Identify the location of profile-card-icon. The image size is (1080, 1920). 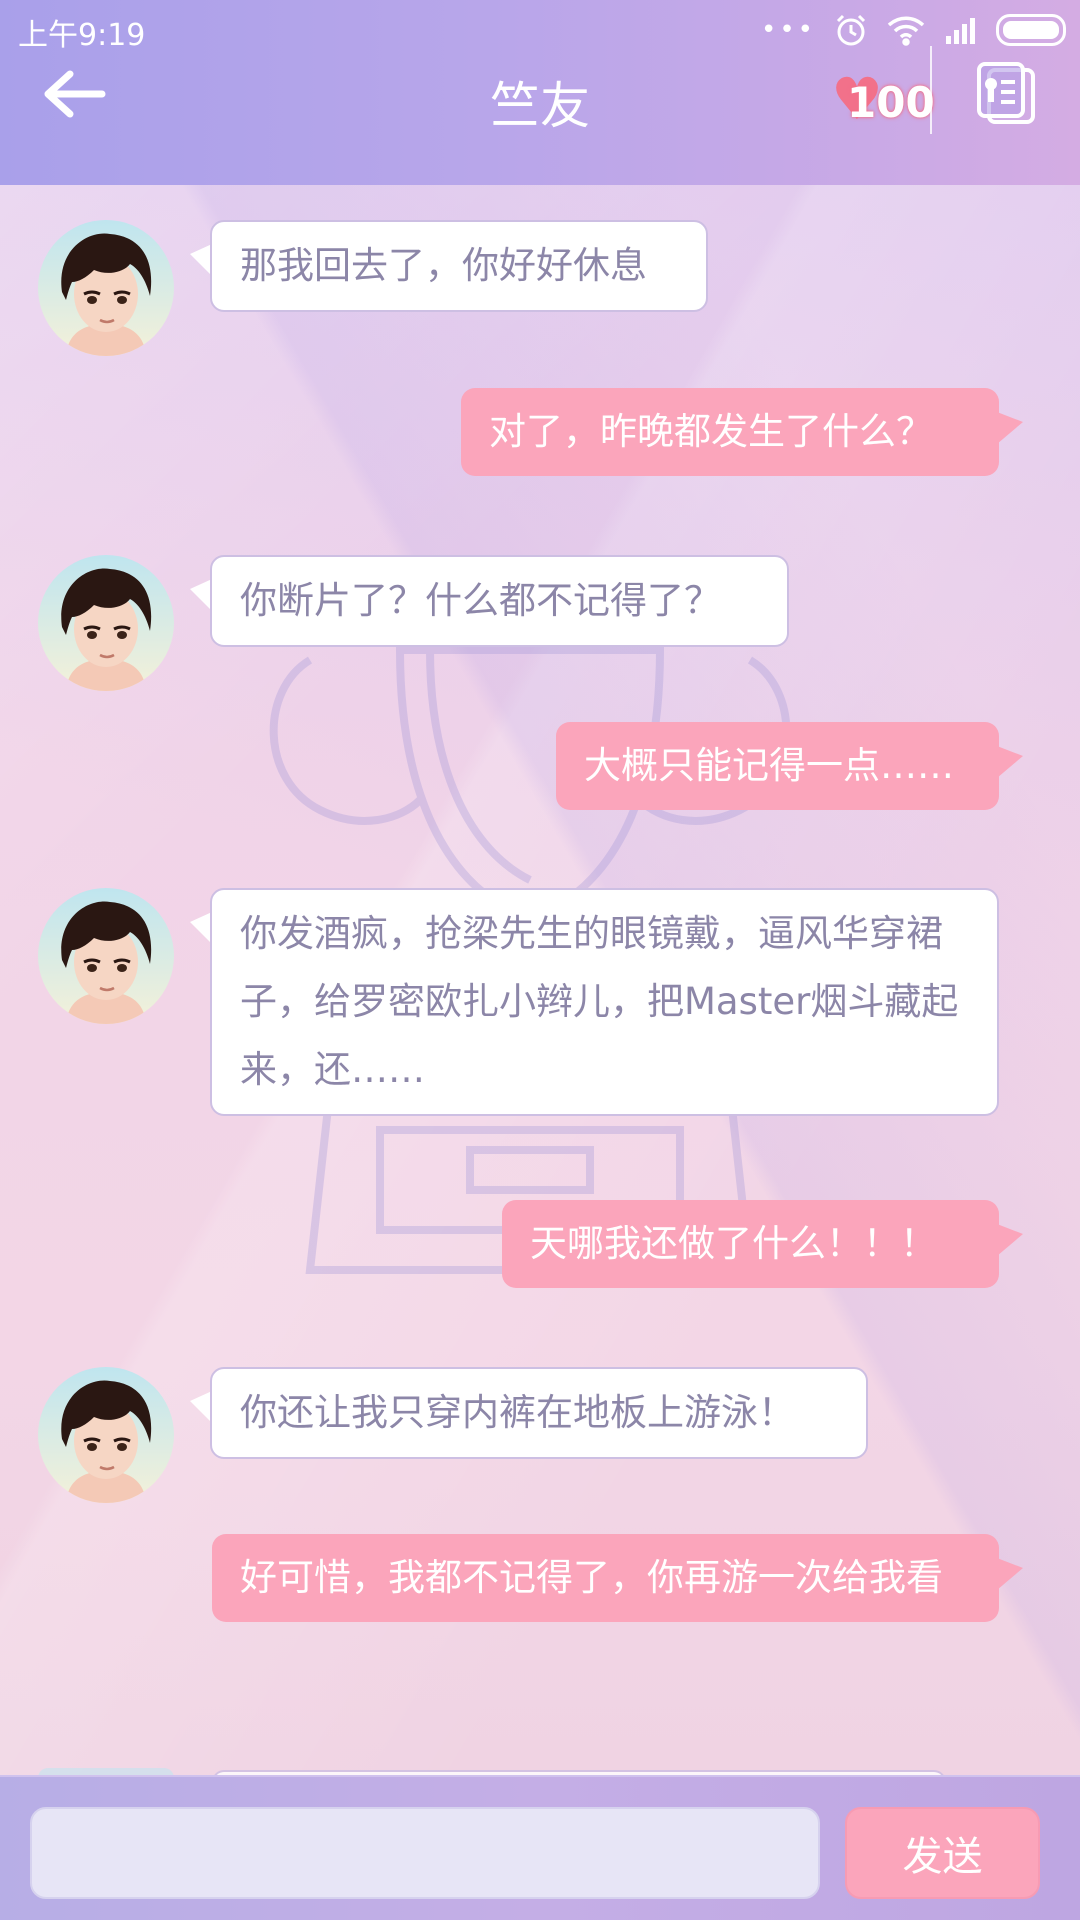
(1006, 93).